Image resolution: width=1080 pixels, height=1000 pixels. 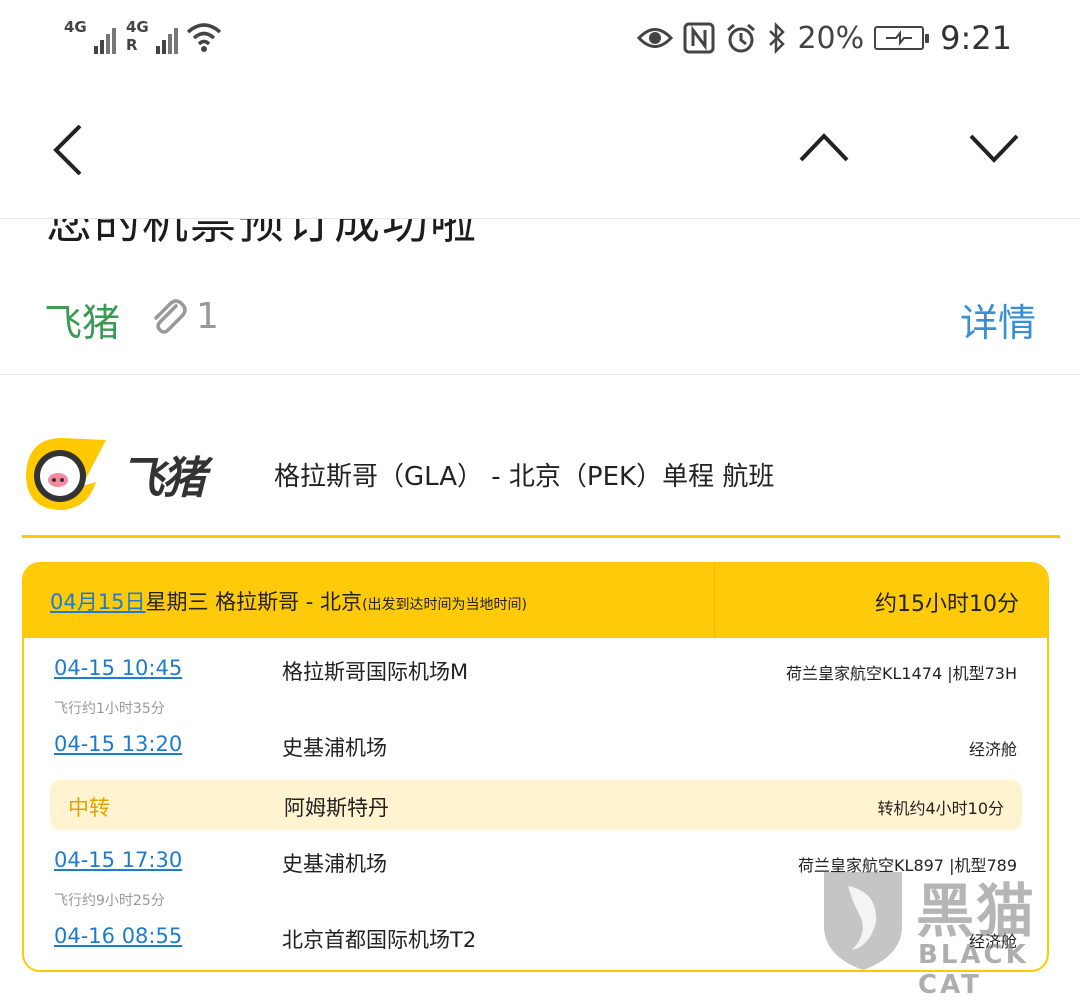 I want to click on top-navbar, so click(x=540, y=149).